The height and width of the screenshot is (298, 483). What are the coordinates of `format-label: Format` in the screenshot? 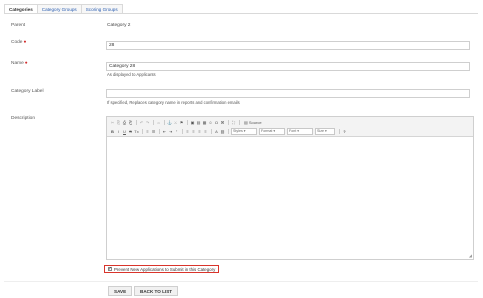 It's located at (267, 131).